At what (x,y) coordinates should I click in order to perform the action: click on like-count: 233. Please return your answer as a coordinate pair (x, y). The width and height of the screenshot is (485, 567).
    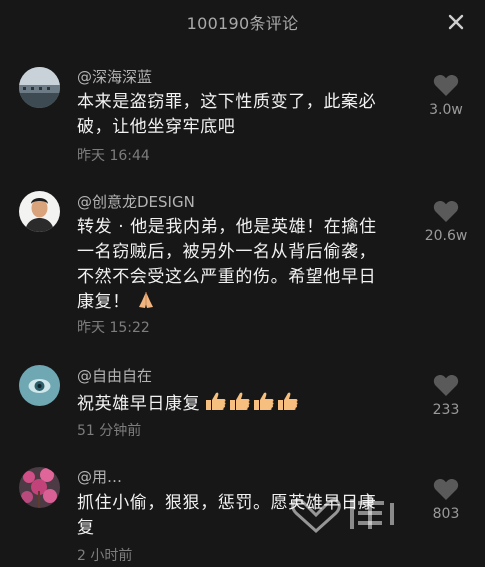
    Looking at the image, I should click on (446, 410).